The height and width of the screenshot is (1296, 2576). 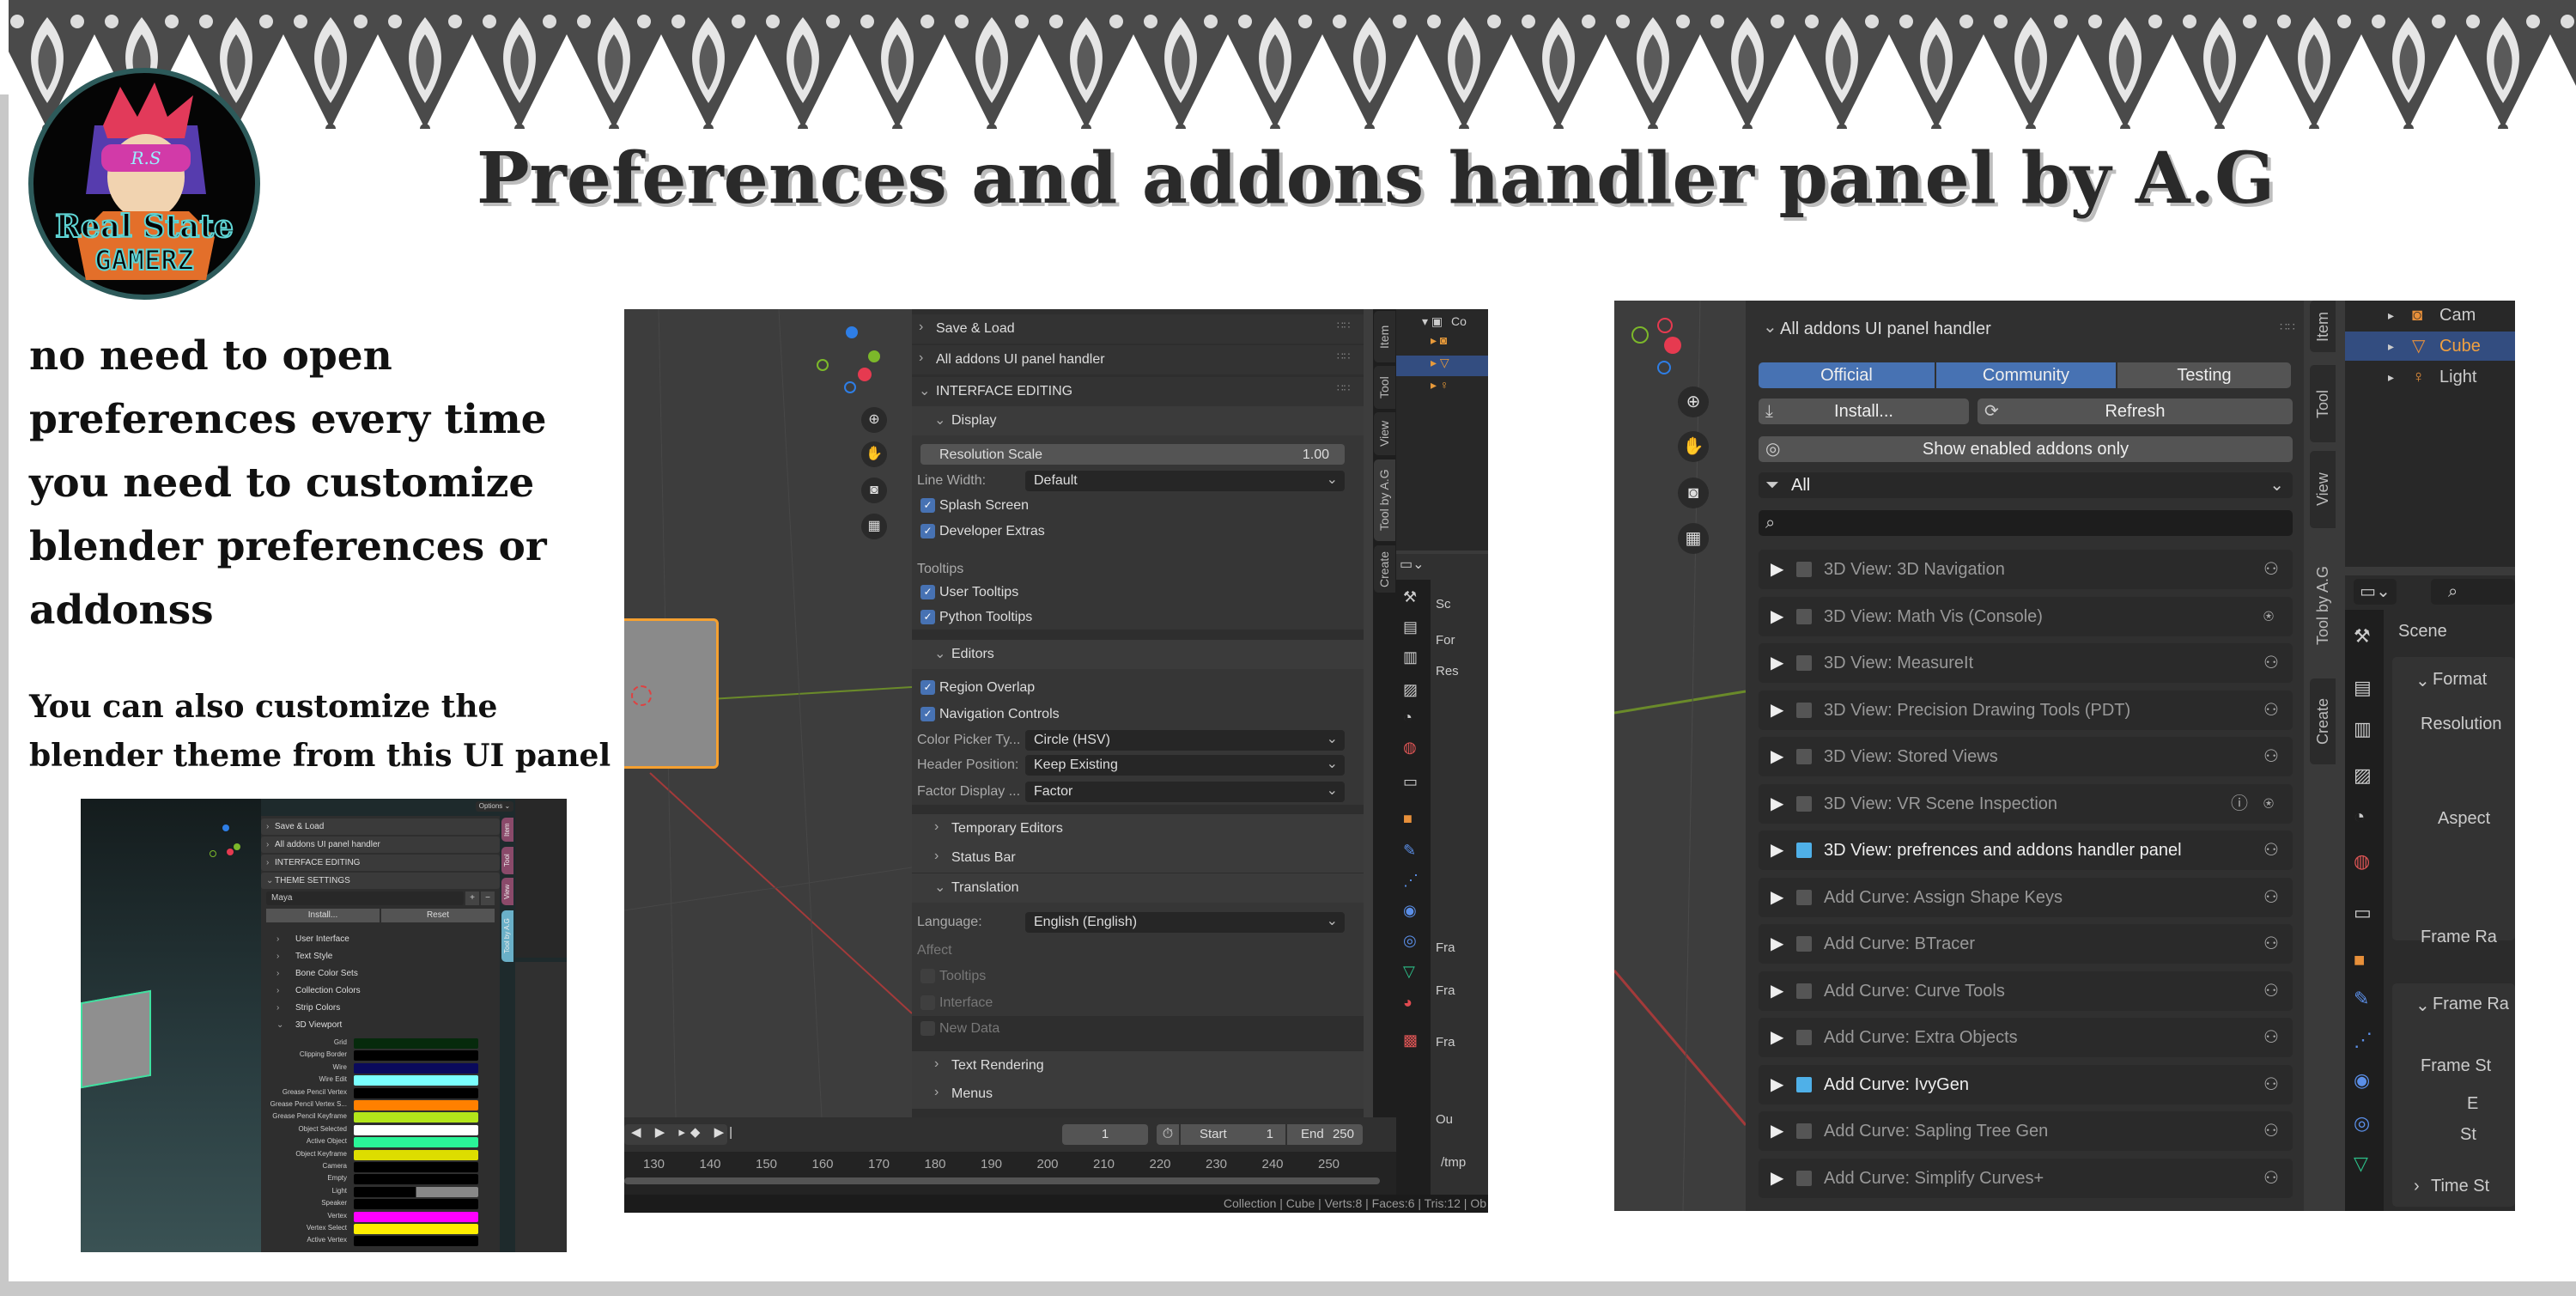 What do you see at coordinates (1138, 329) in the screenshot?
I see `panel-header-save-load: › Save & Load ∷∷` at bounding box center [1138, 329].